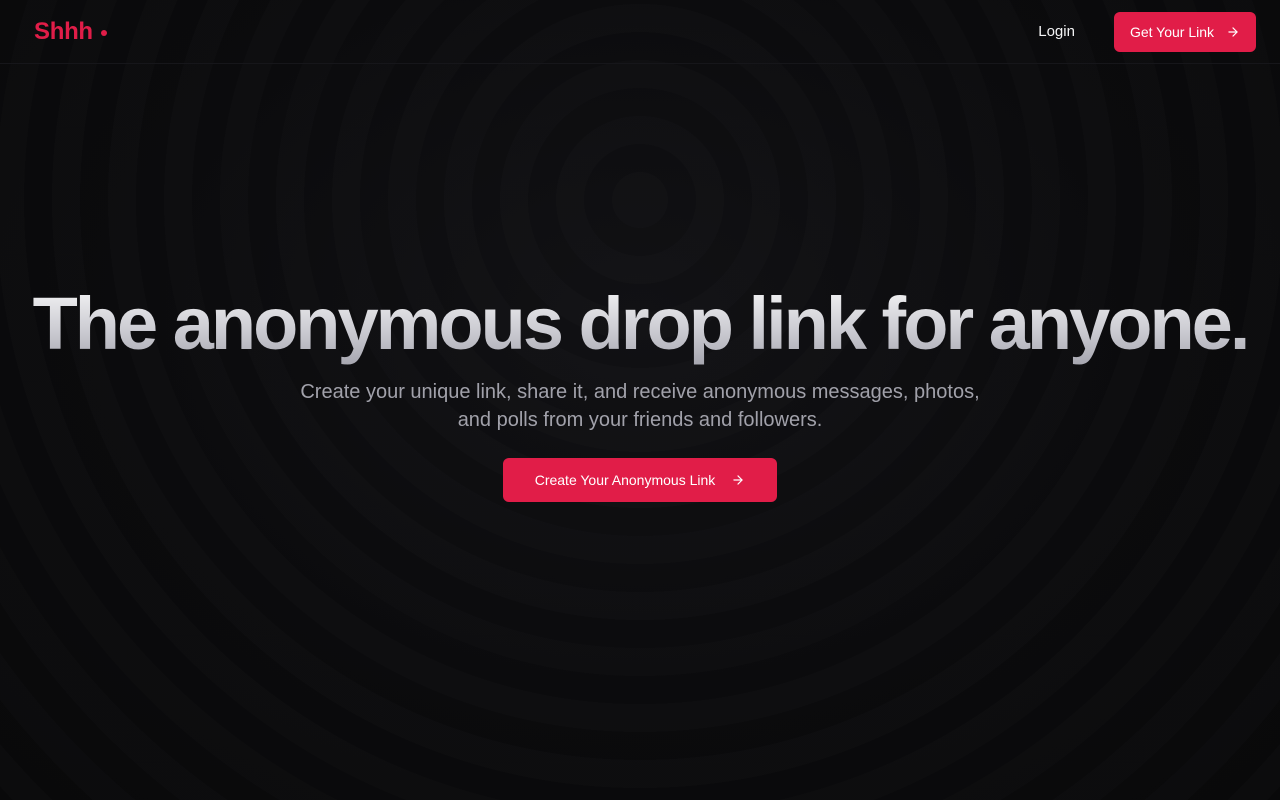 This screenshot has height=800, width=1280. I want to click on get-your-link-button: Get Your Link, so click(1184, 31).